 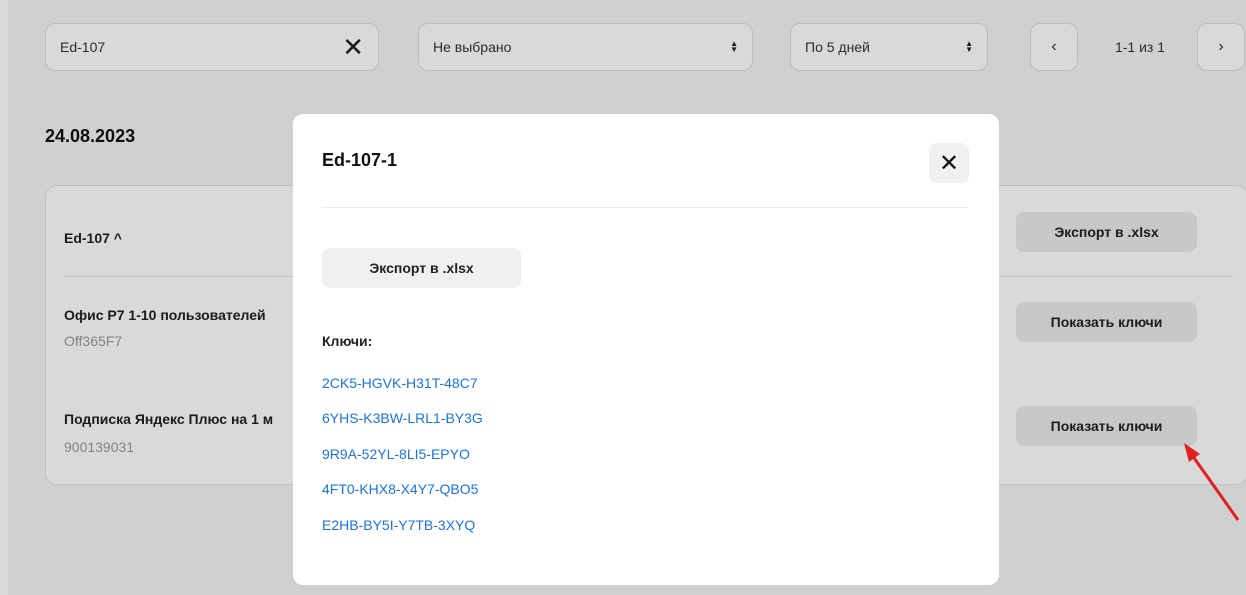 I want to click on license-key-link: 4FT0-KHX8-X4Y7-QBO5, so click(x=400, y=489).